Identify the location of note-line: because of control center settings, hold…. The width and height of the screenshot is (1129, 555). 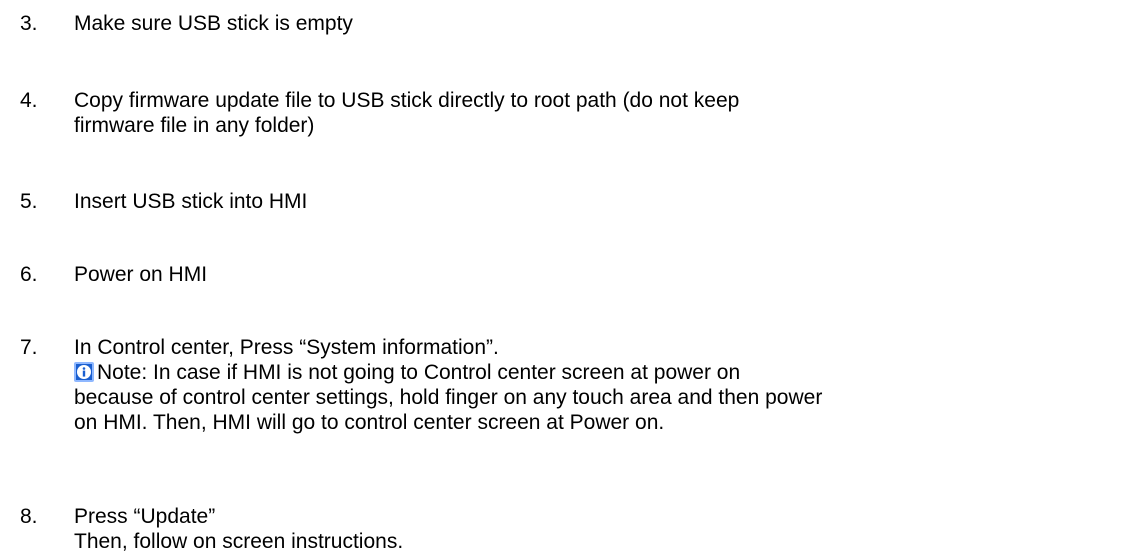
(448, 397).